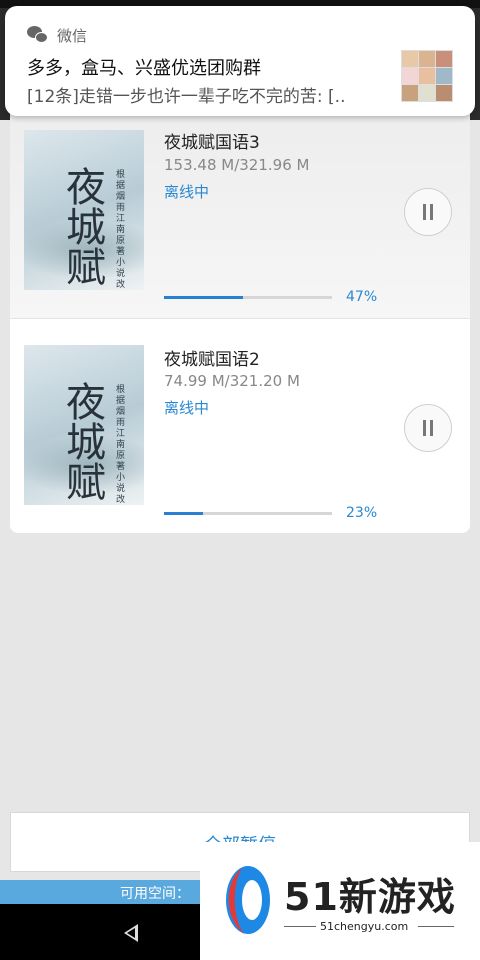 This screenshot has height=960, width=480. Describe the element at coordinates (362, 513) in the screenshot. I see `progress-percent: 23%` at that location.